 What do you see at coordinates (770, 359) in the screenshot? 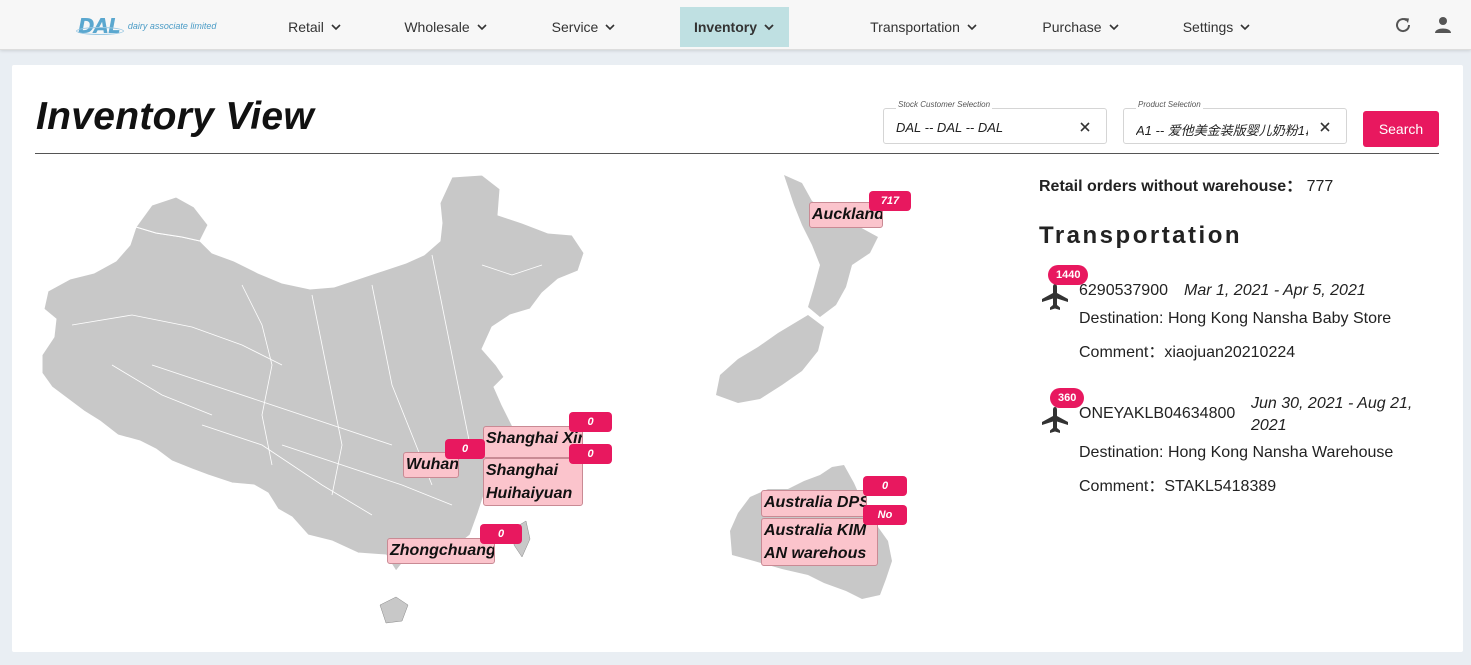
I see `new-zealand-south-island` at bounding box center [770, 359].